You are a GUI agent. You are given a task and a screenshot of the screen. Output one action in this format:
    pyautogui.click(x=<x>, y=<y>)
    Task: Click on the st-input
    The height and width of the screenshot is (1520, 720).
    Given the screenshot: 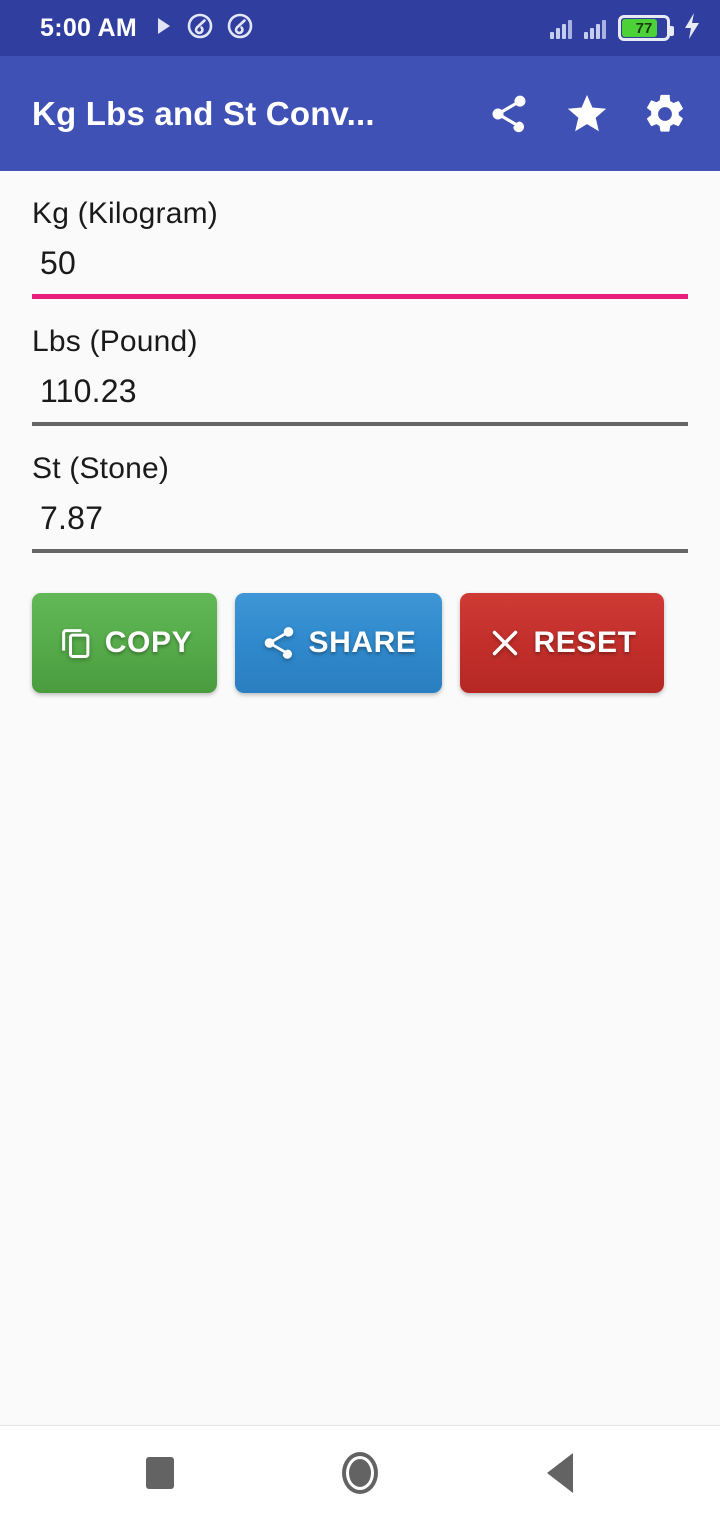 What is the action you would take?
    pyautogui.click(x=360, y=524)
    